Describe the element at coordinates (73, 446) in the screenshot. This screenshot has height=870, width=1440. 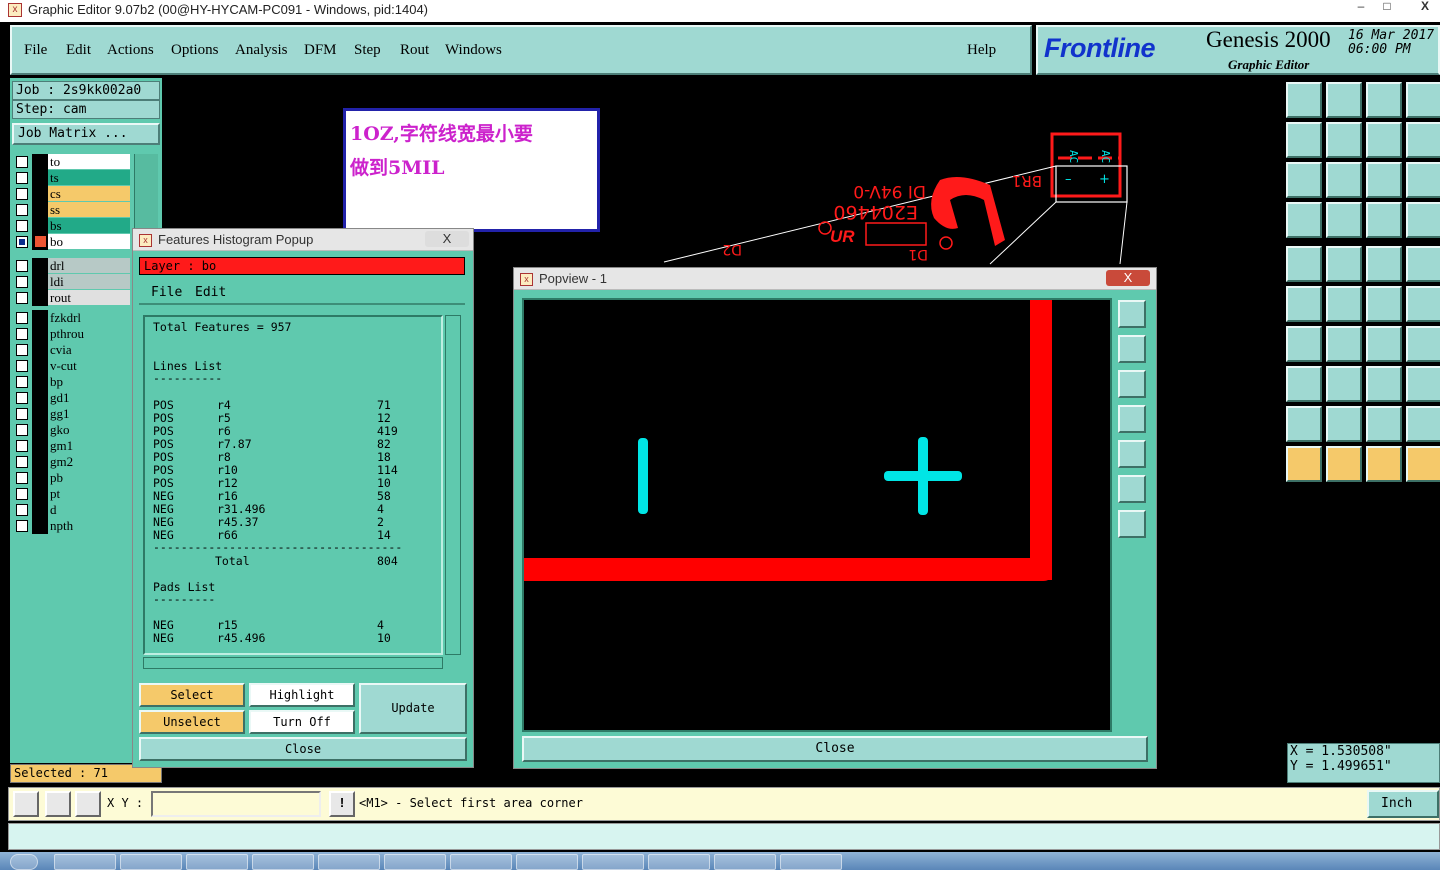
I see `layer-row-gm1: gm1` at that location.